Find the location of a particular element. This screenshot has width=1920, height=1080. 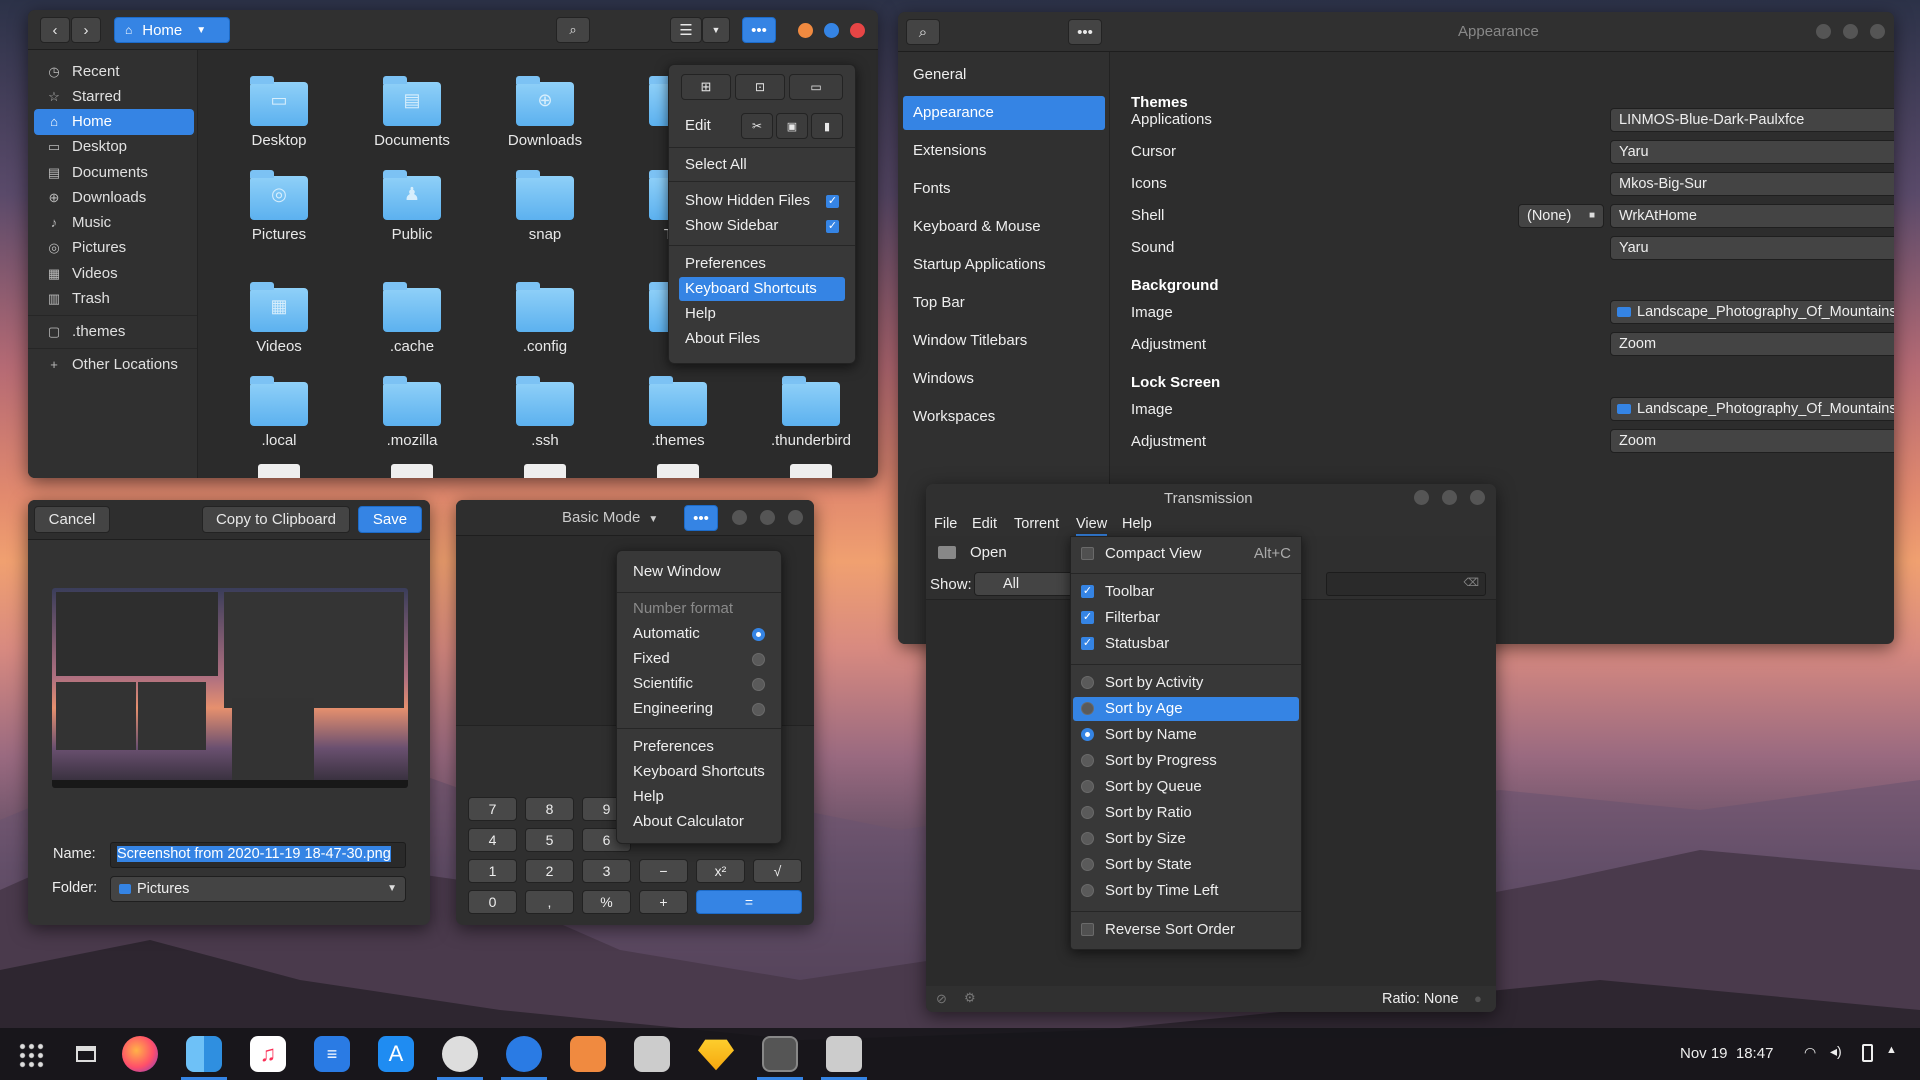

workspaces-icon is located at coordinates (86, 1054).